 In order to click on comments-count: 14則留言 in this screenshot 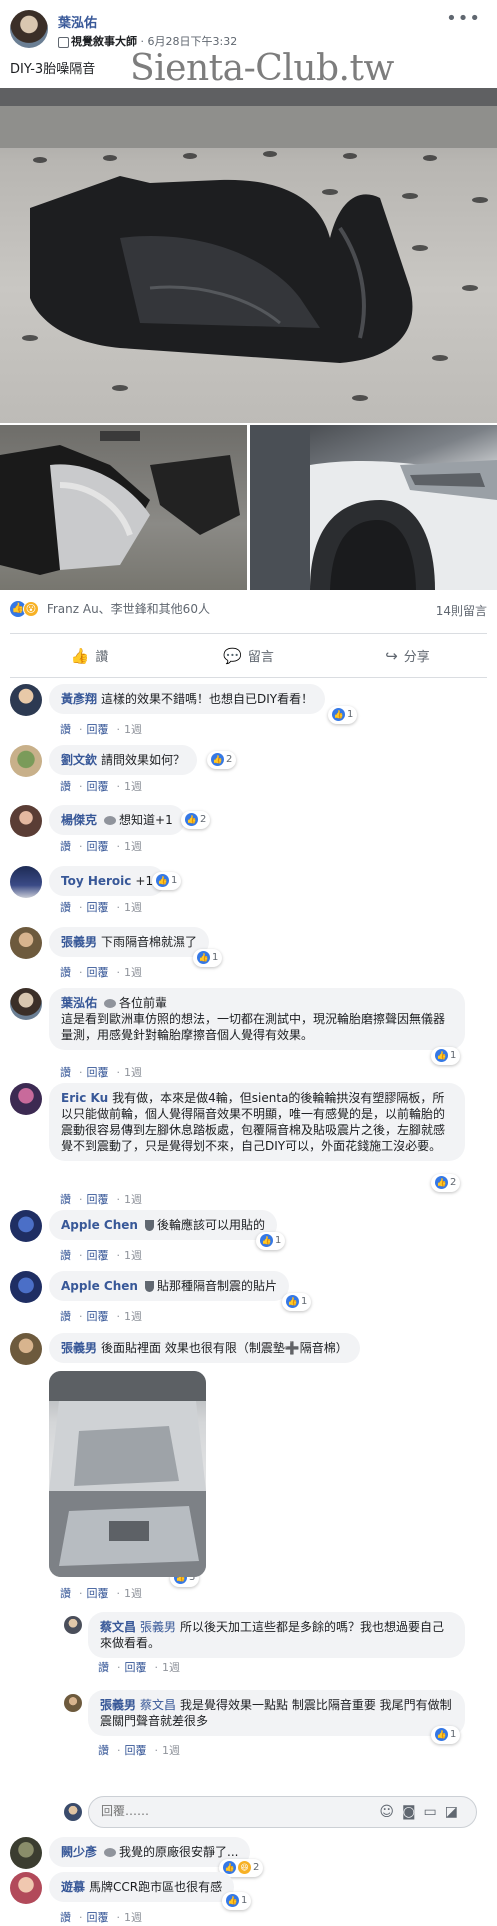, I will do `click(461, 610)`.